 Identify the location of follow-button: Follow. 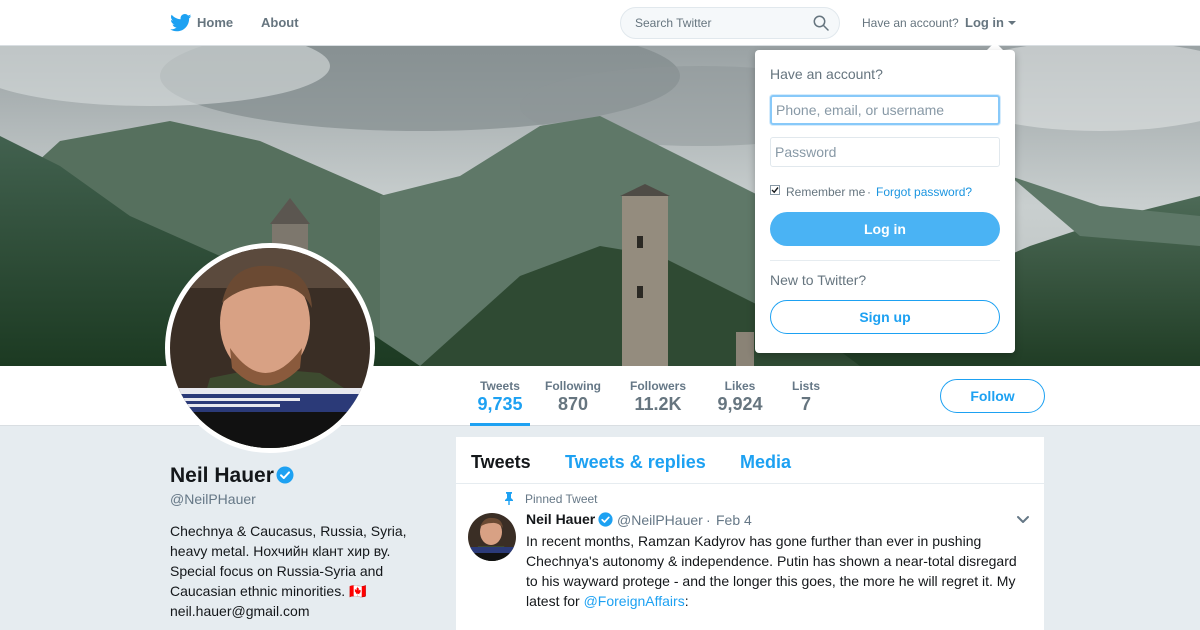
(992, 396).